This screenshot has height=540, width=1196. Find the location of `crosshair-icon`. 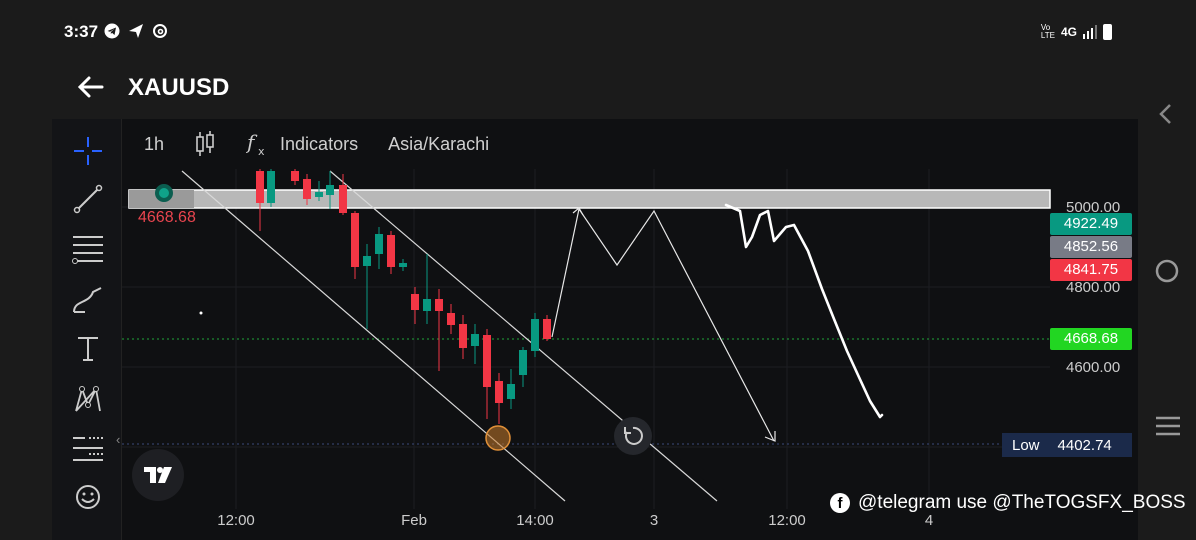

crosshair-icon is located at coordinates (88, 151).